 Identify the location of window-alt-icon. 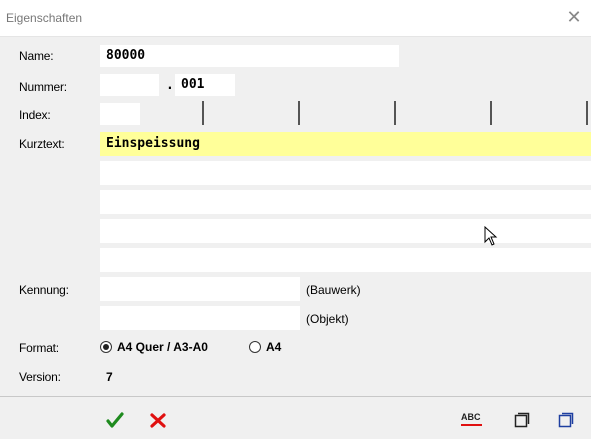
(566, 420).